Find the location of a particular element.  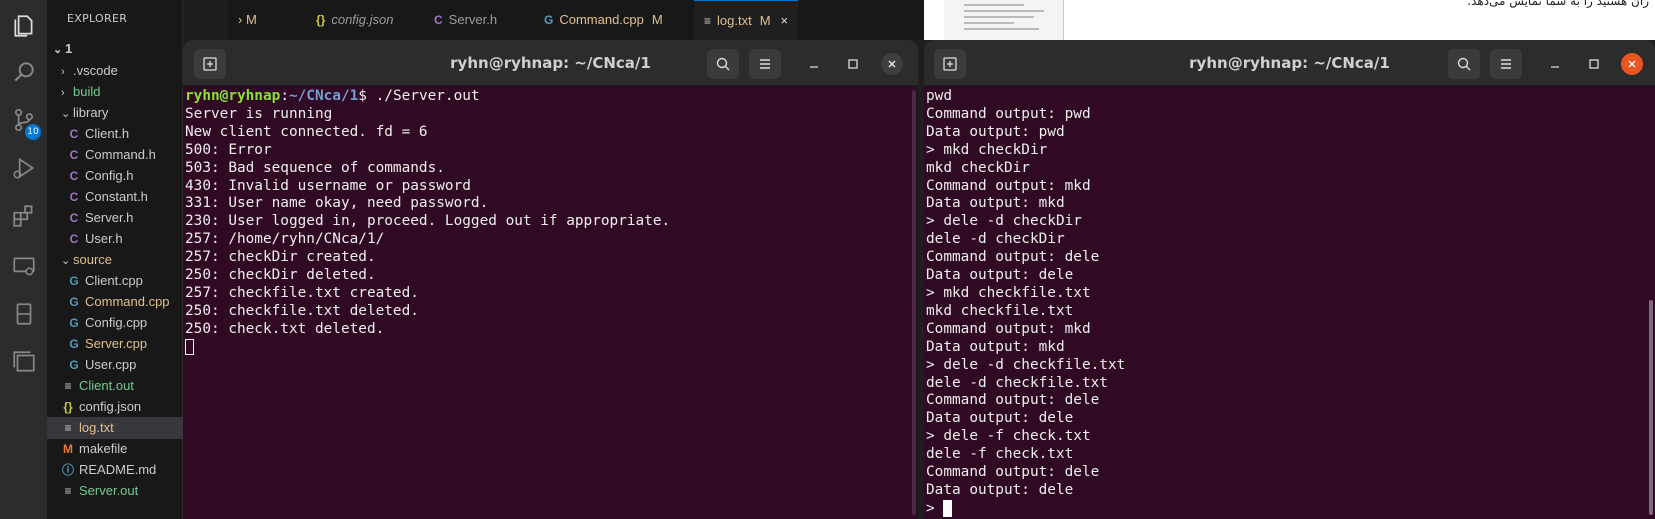

tab-close-icon: × is located at coordinates (785, 20).